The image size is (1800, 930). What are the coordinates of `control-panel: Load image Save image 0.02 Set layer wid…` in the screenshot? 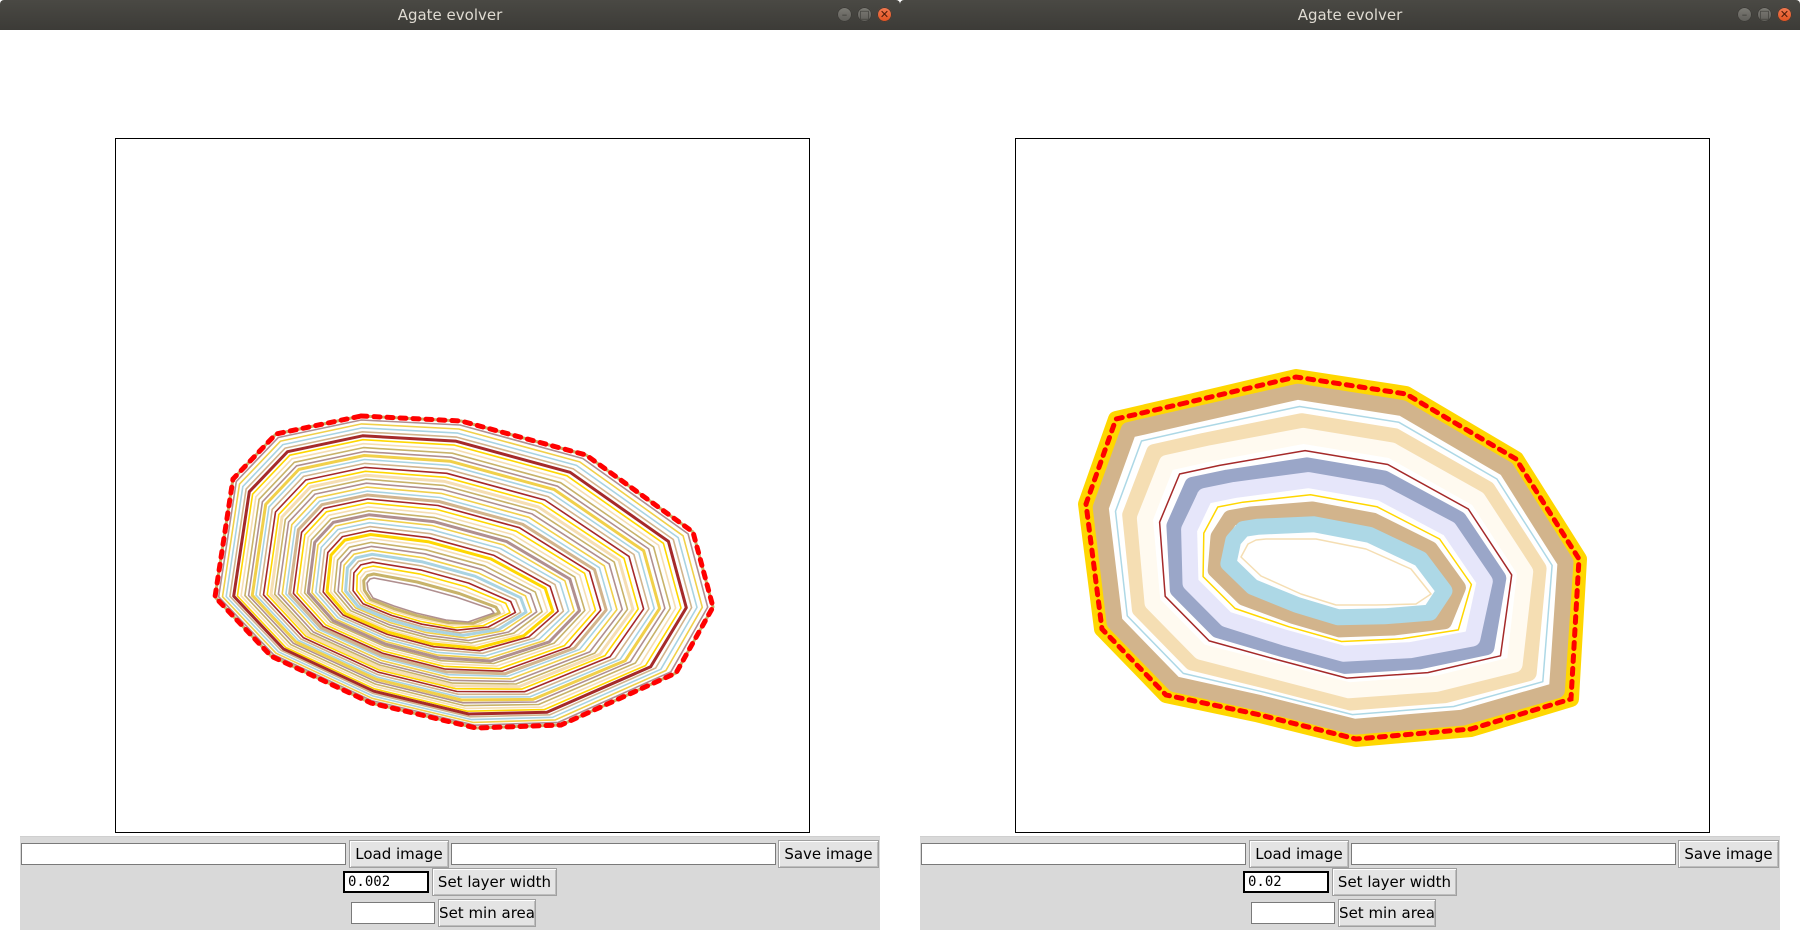 It's located at (1350, 883).